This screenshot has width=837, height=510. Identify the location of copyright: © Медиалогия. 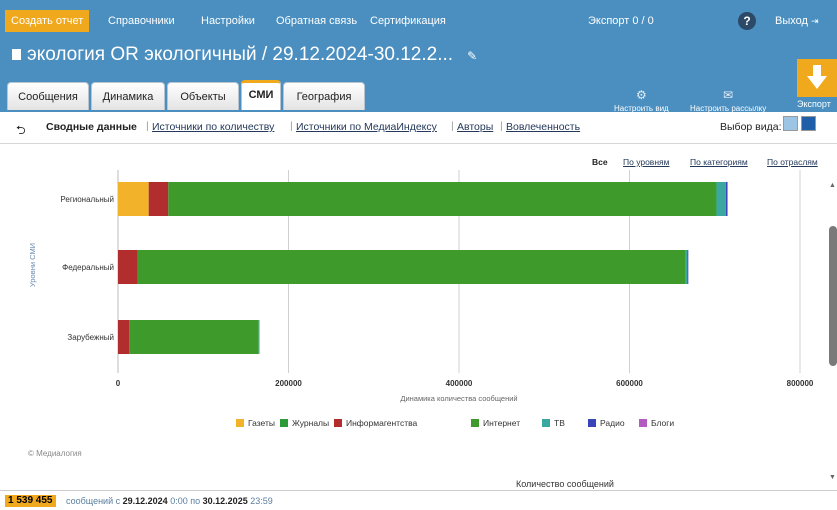
(55, 453).